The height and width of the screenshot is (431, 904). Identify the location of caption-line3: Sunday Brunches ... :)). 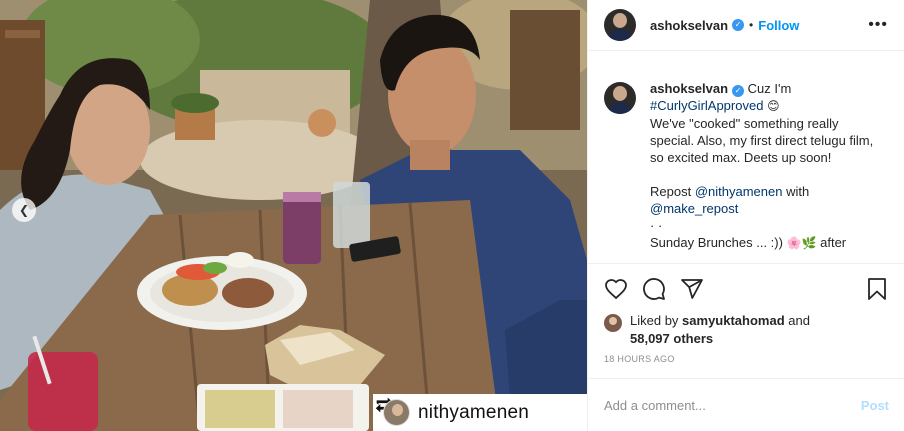
(716, 242).